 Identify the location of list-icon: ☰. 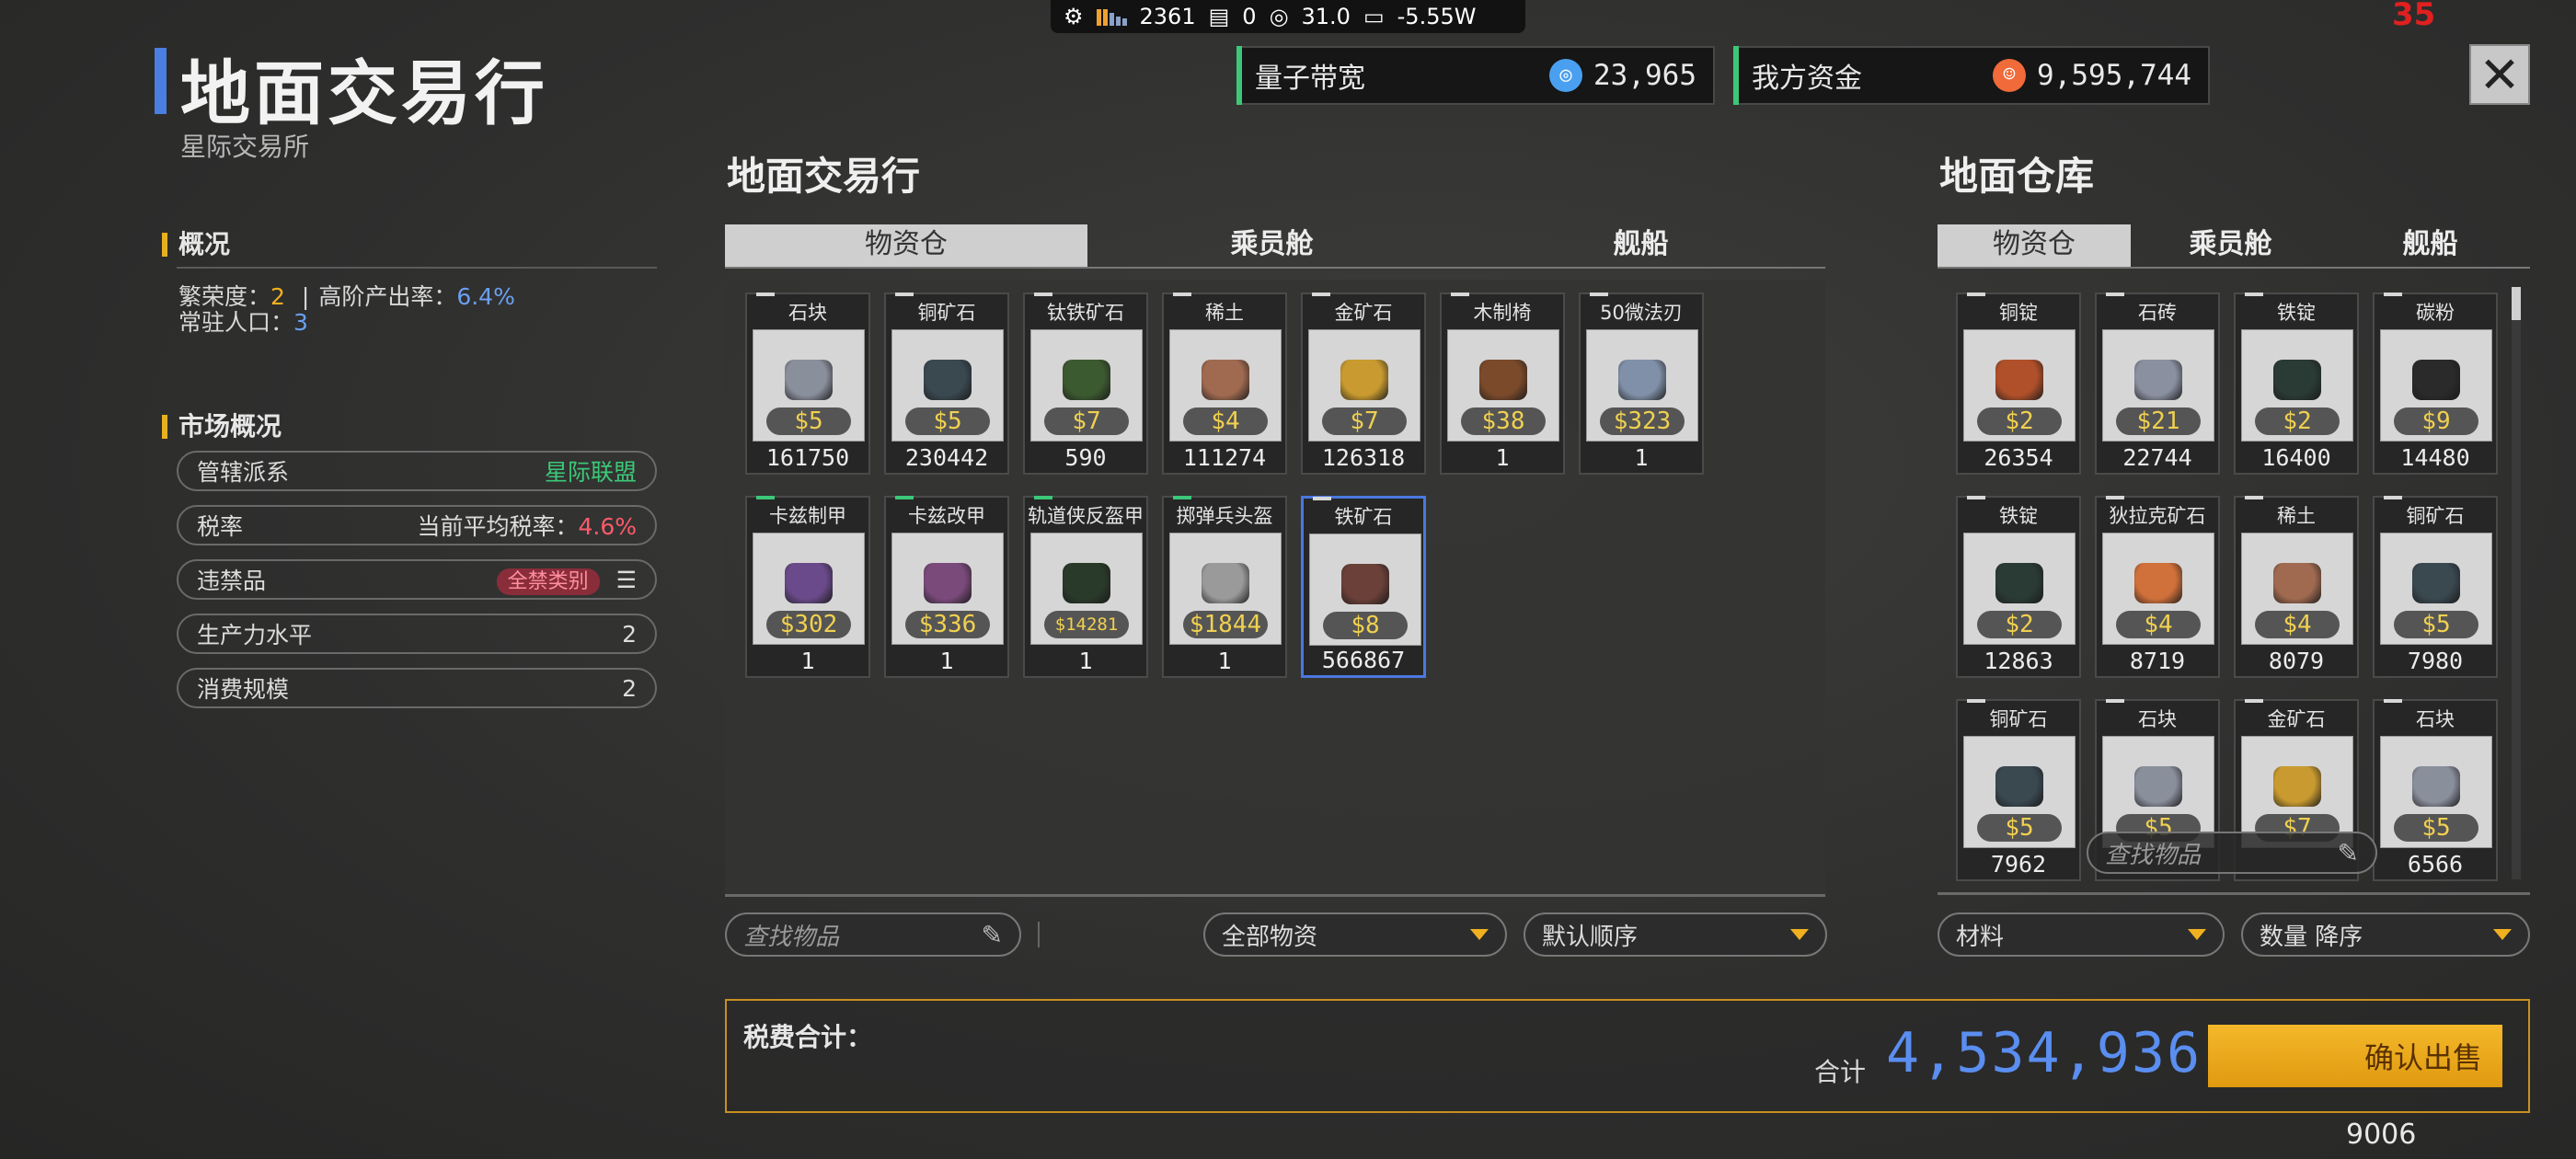
(626, 580).